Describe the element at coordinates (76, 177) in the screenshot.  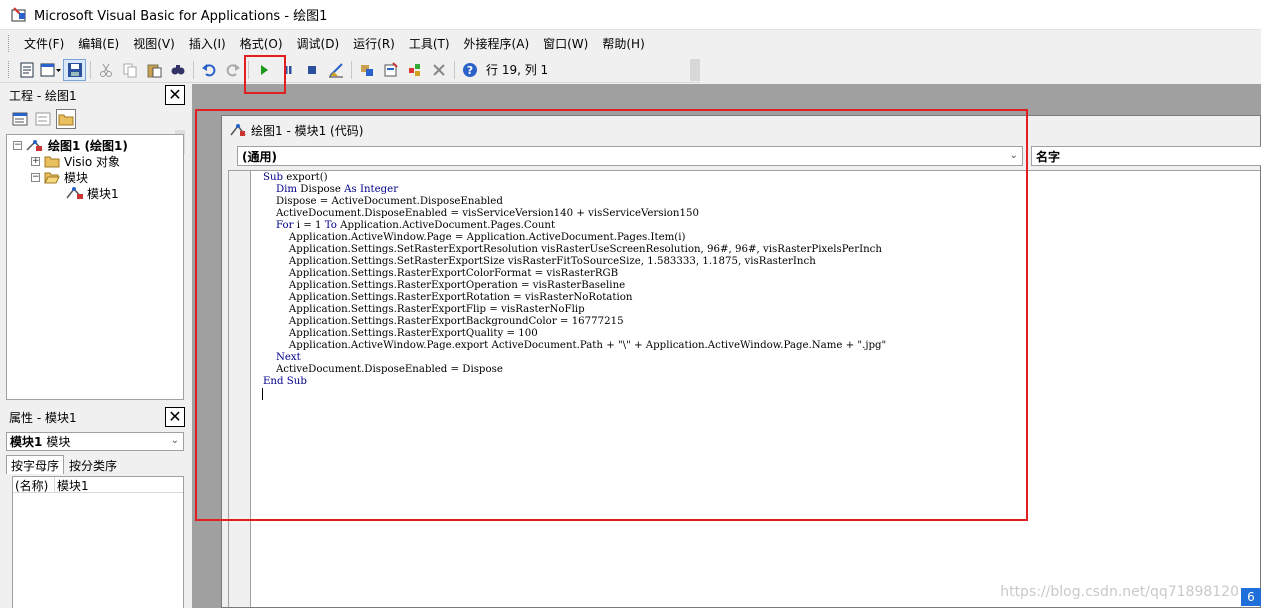
I see `tree-node-modules-label: 模块` at that location.